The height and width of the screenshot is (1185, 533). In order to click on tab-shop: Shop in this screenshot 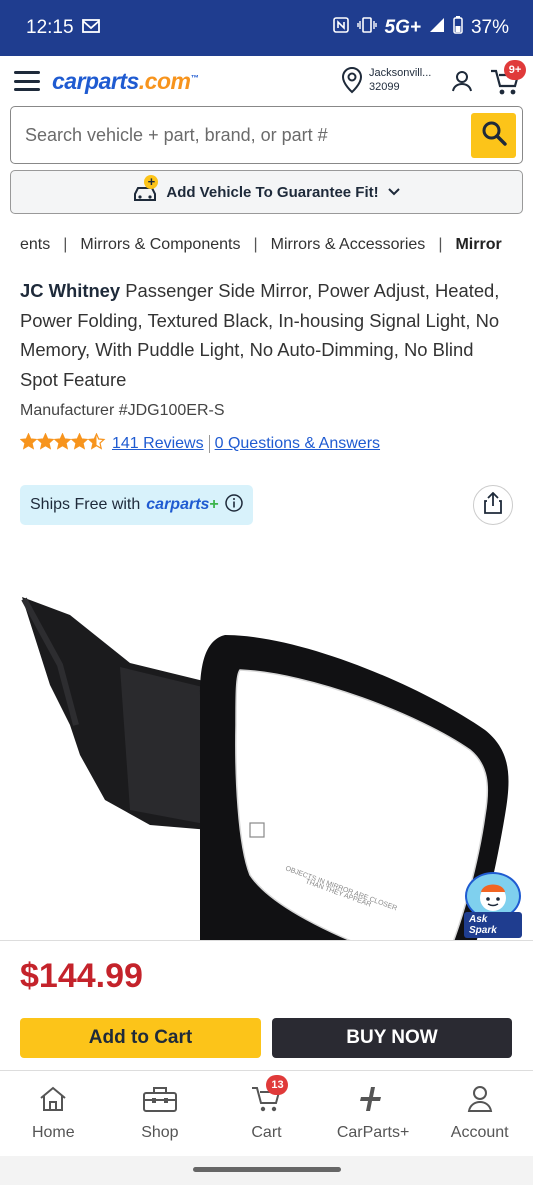, I will do `click(160, 1113)`.